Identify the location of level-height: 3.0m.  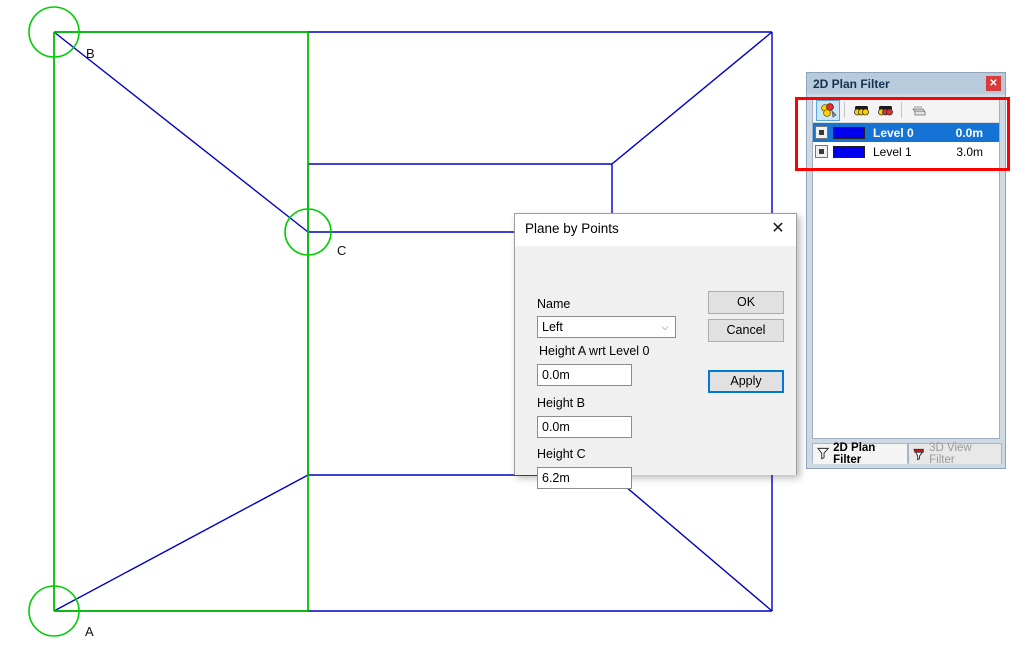
(969, 151).